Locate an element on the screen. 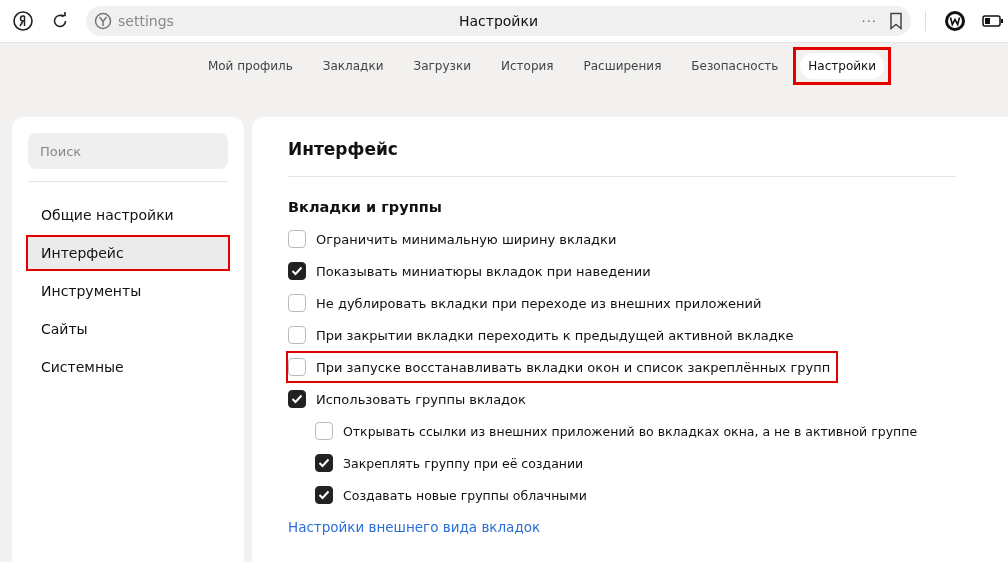 This screenshot has width=1008, height=562. nav-tab: Расширения is located at coordinates (622, 66).